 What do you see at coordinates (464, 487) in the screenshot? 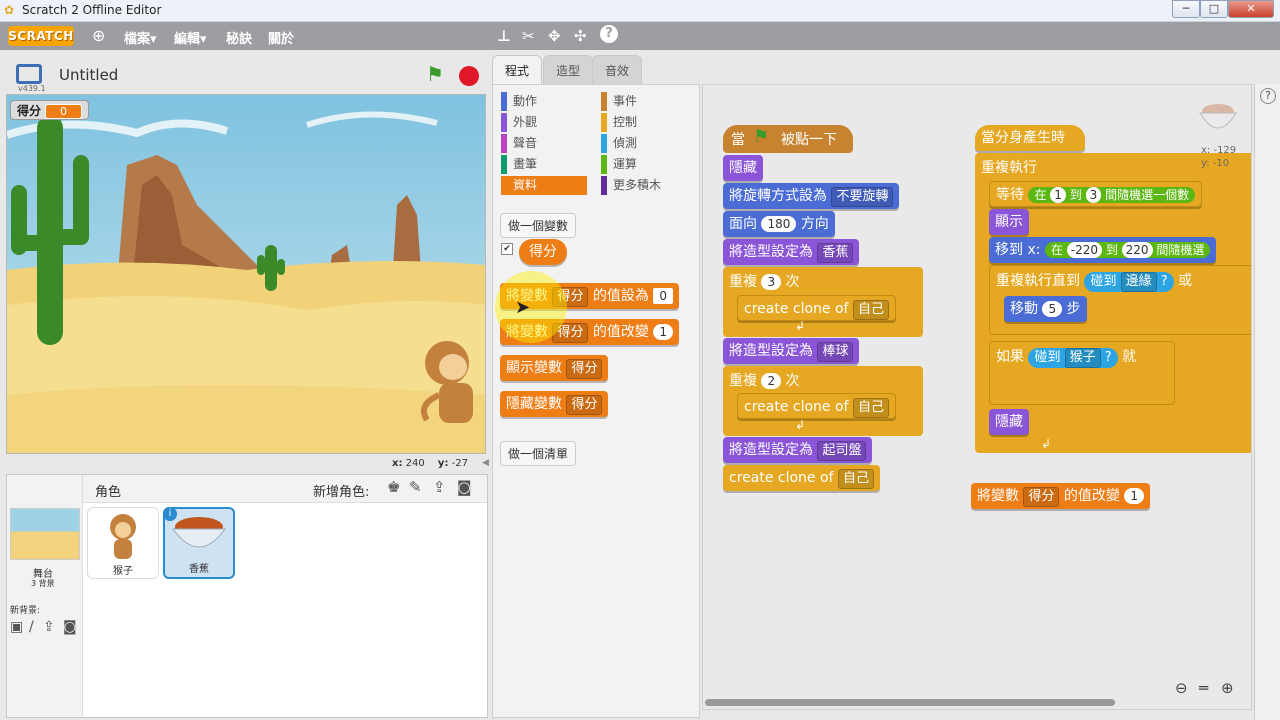
I see `camera-icon: ◙` at bounding box center [464, 487].